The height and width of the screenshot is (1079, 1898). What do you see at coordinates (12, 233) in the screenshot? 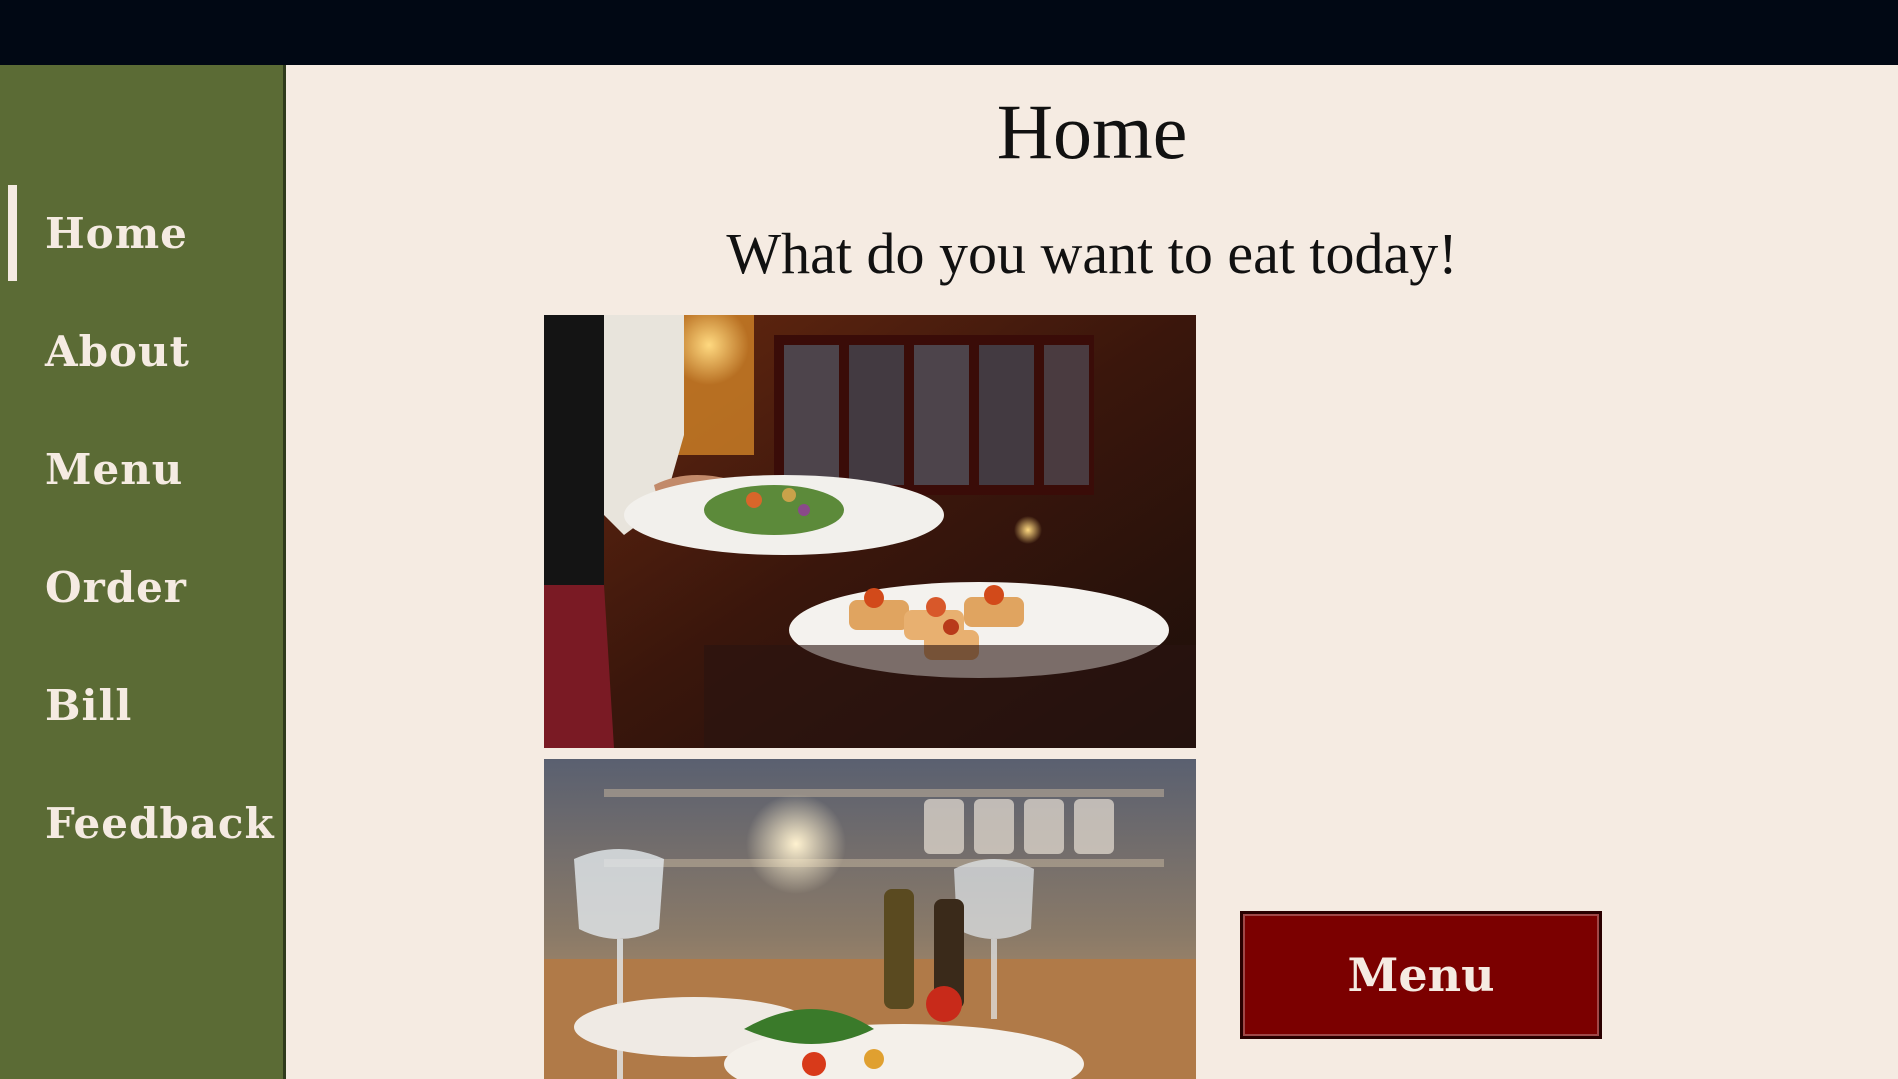
I see `active-indicator` at bounding box center [12, 233].